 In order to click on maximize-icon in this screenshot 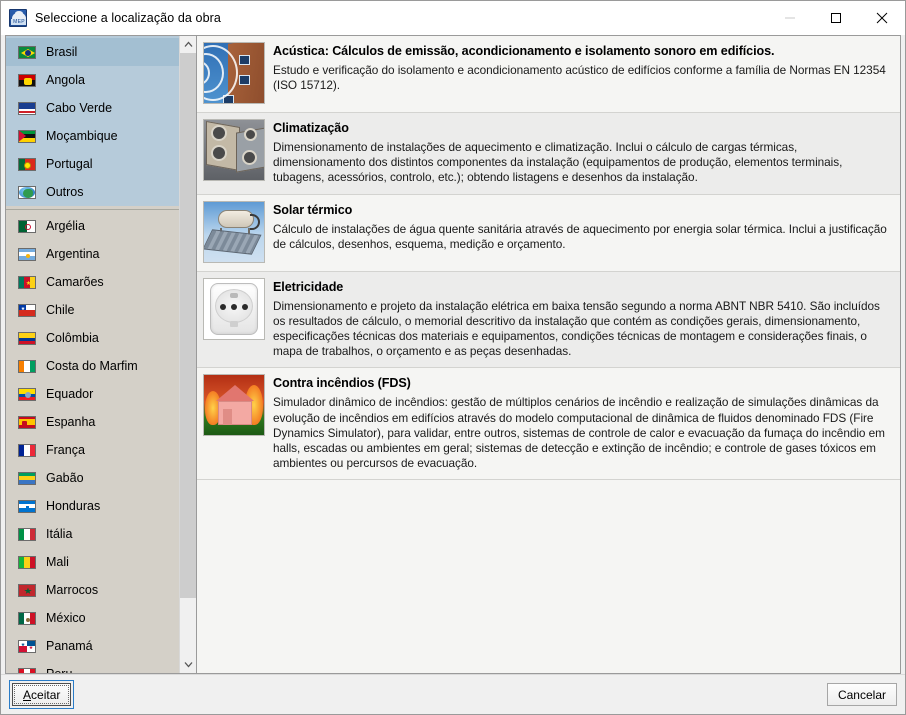, I will do `click(836, 17)`.